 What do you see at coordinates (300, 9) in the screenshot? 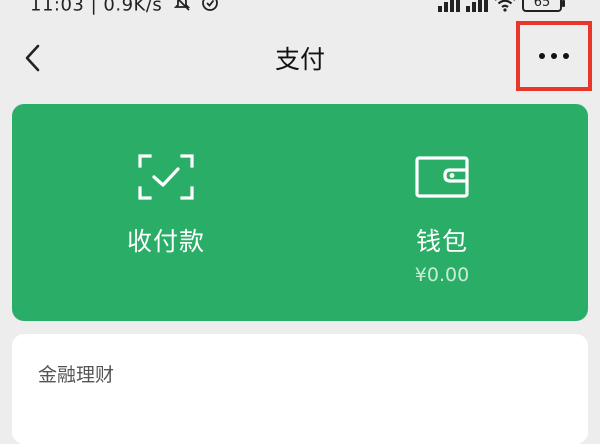
I see `status-bar: 11:03 | 0.9K/s 65` at bounding box center [300, 9].